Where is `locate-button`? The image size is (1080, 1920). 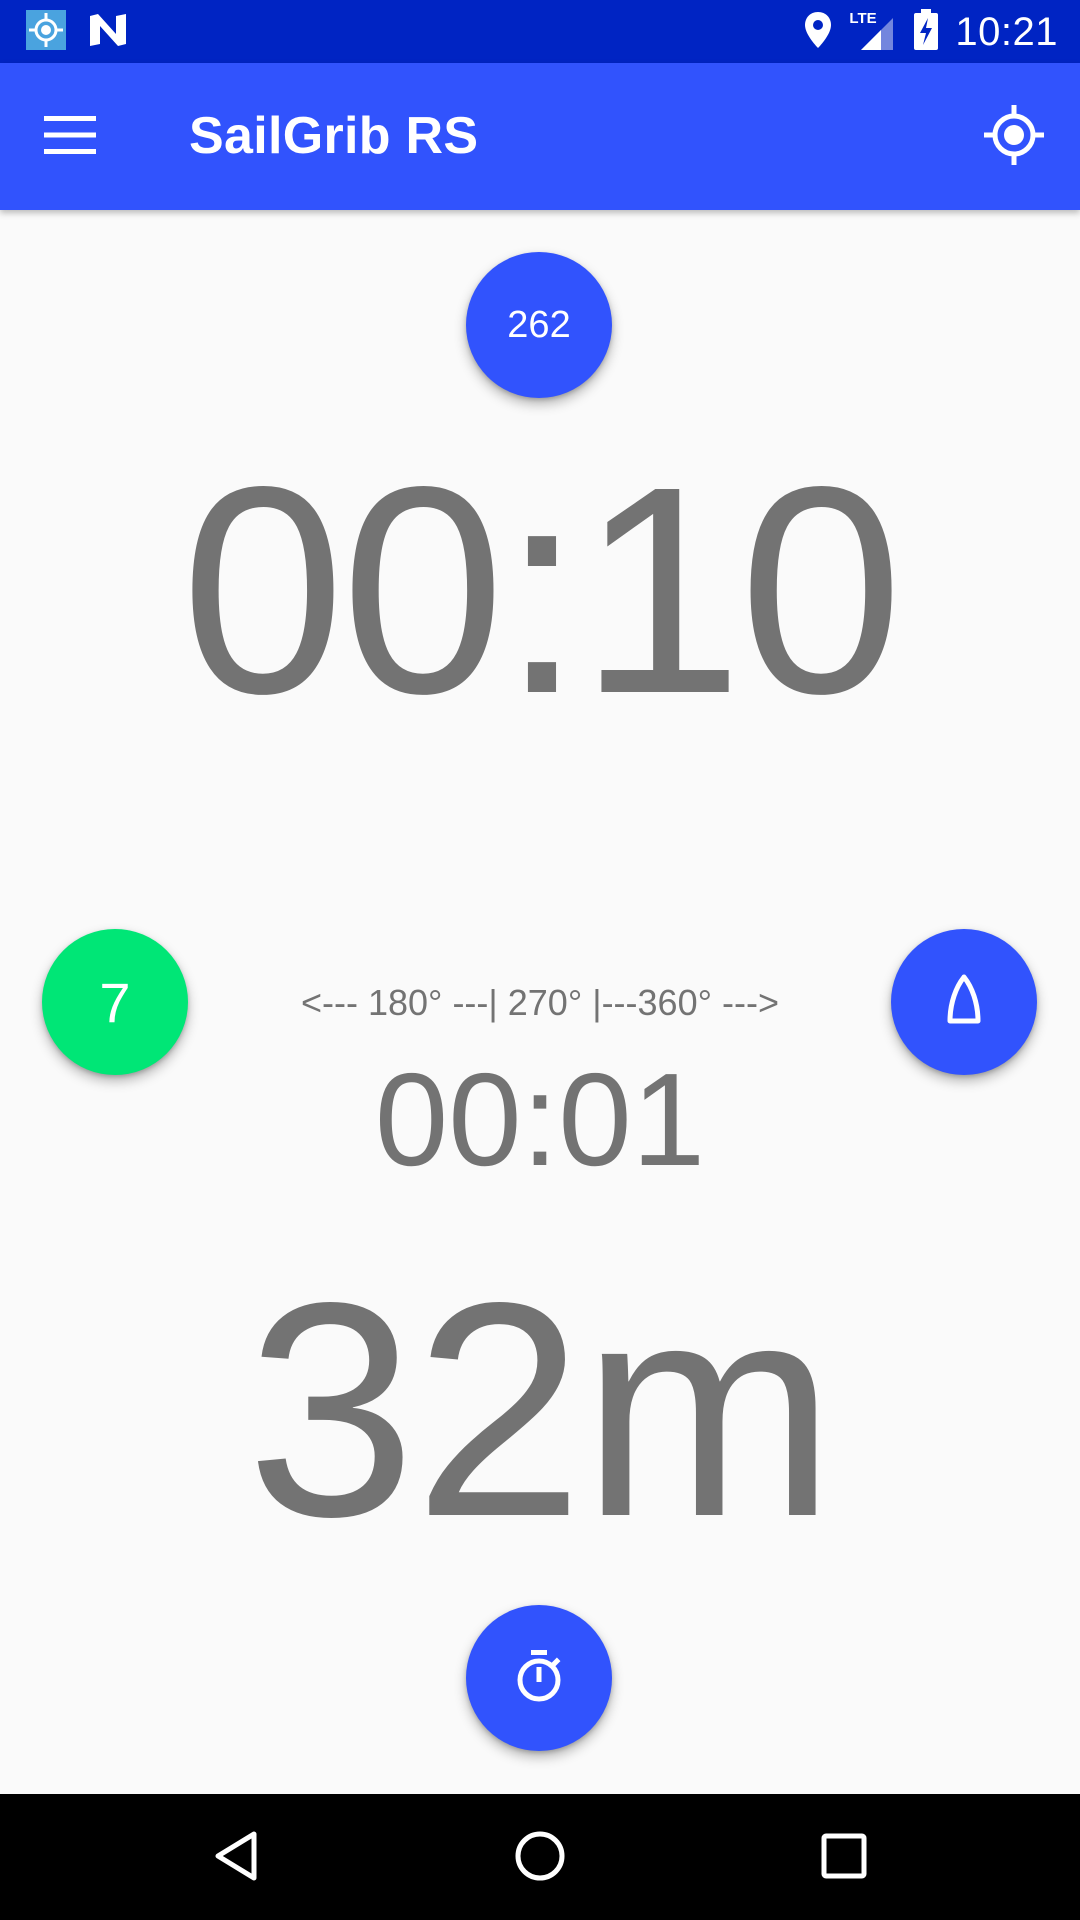
locate-button is located at coordinates (1014, 137).